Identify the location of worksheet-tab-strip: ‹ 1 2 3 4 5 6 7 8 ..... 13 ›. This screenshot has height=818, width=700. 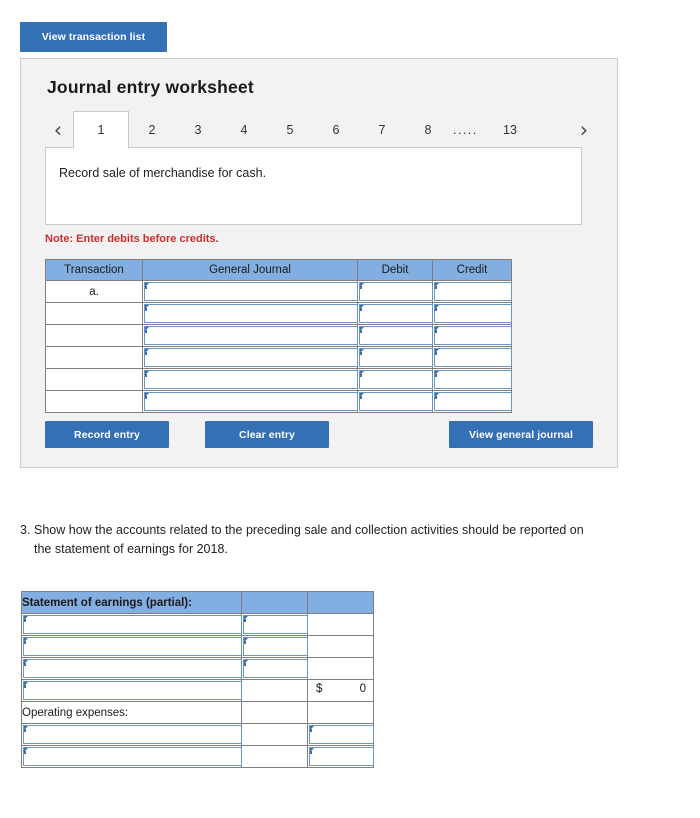
(321, 130).